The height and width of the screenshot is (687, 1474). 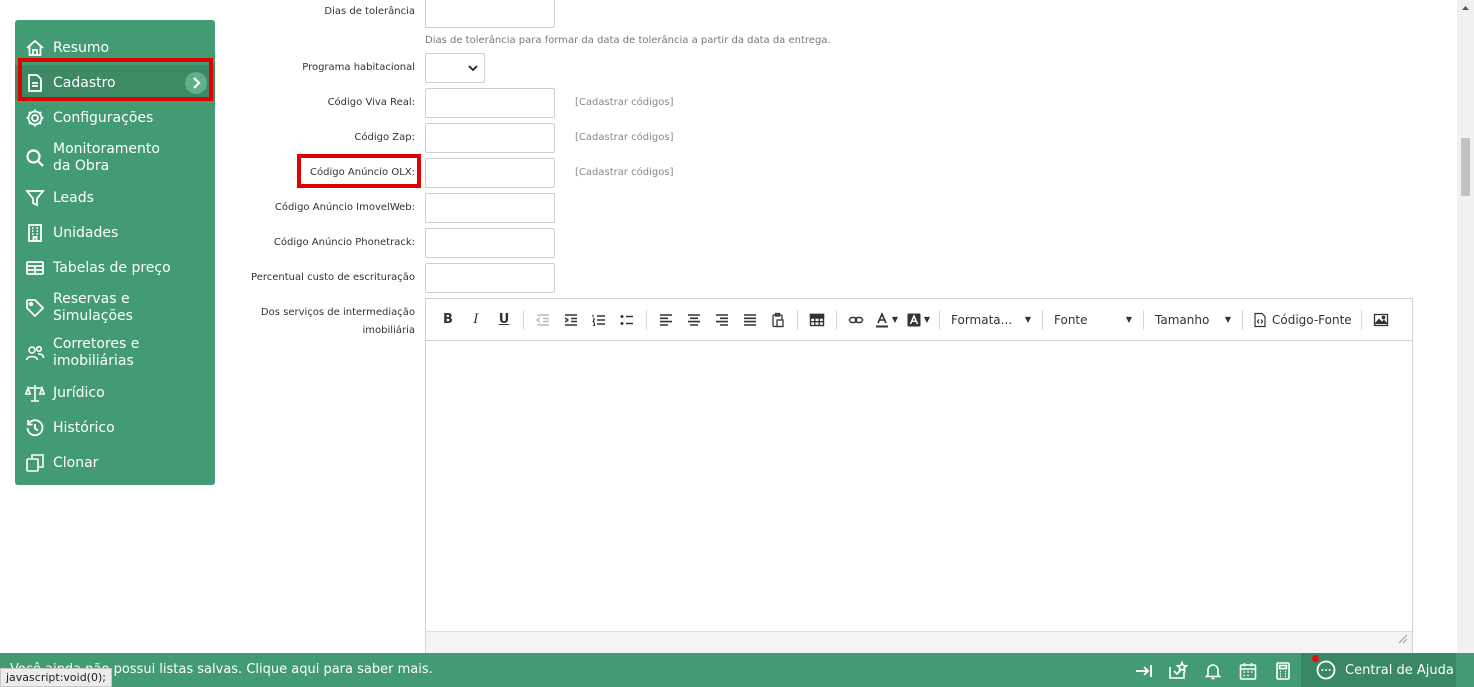 I want to click on size-combo: Tamanho ▼, so click(x=1193, y=320).